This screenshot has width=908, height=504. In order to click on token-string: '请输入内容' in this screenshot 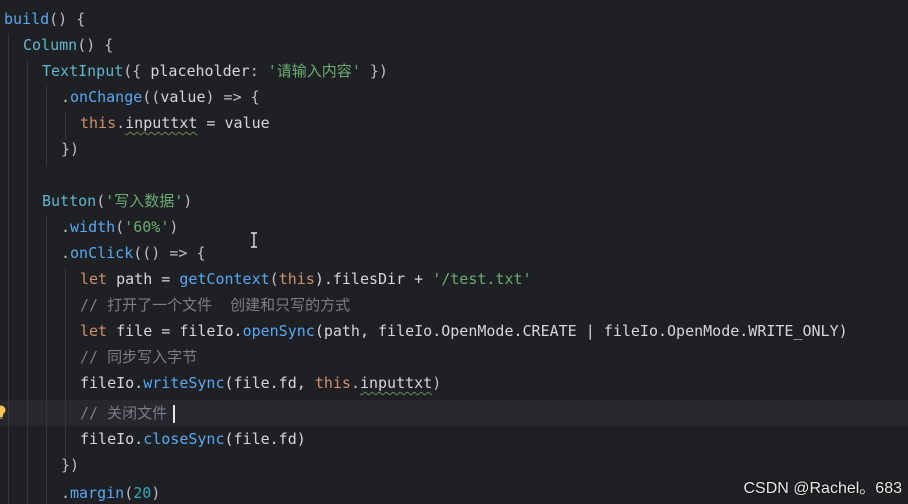, I will do `click(314, 71)`.